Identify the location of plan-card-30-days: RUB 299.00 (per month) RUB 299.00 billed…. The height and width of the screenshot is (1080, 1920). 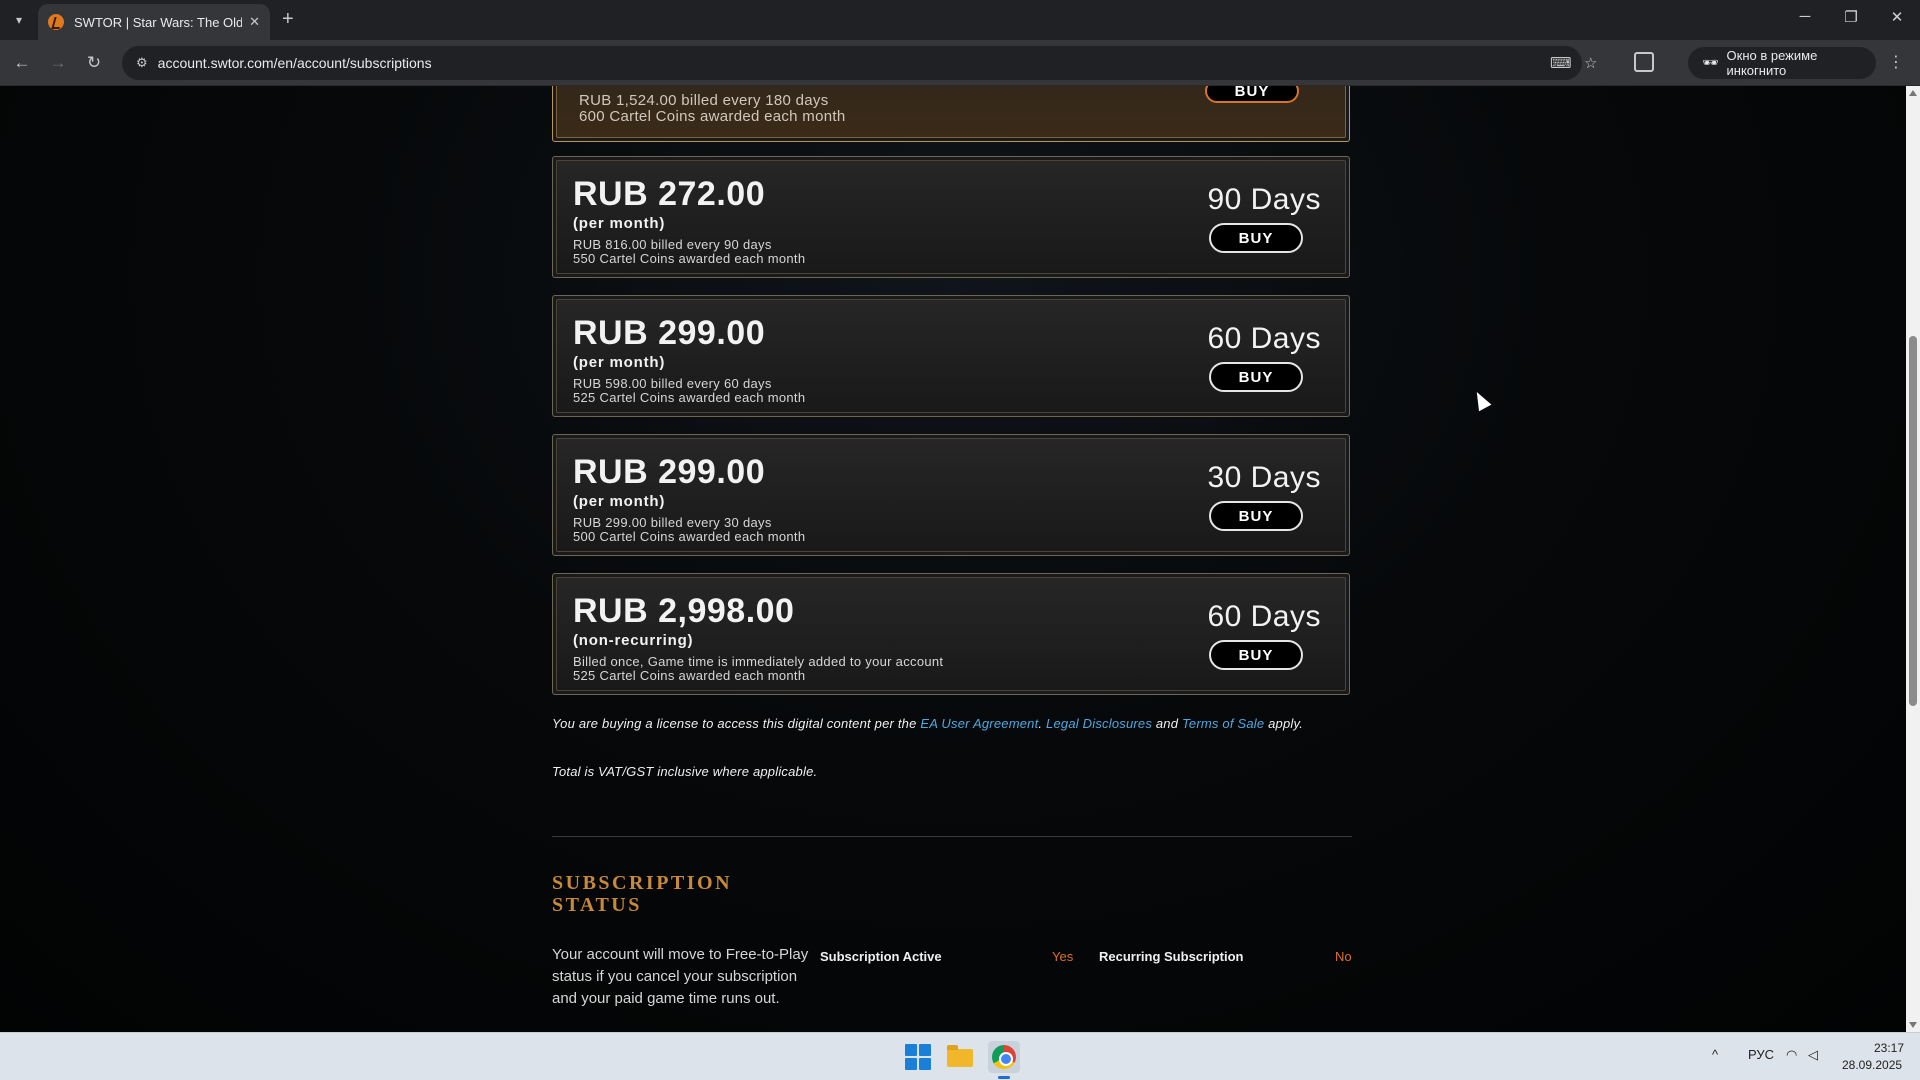
(951, 495).